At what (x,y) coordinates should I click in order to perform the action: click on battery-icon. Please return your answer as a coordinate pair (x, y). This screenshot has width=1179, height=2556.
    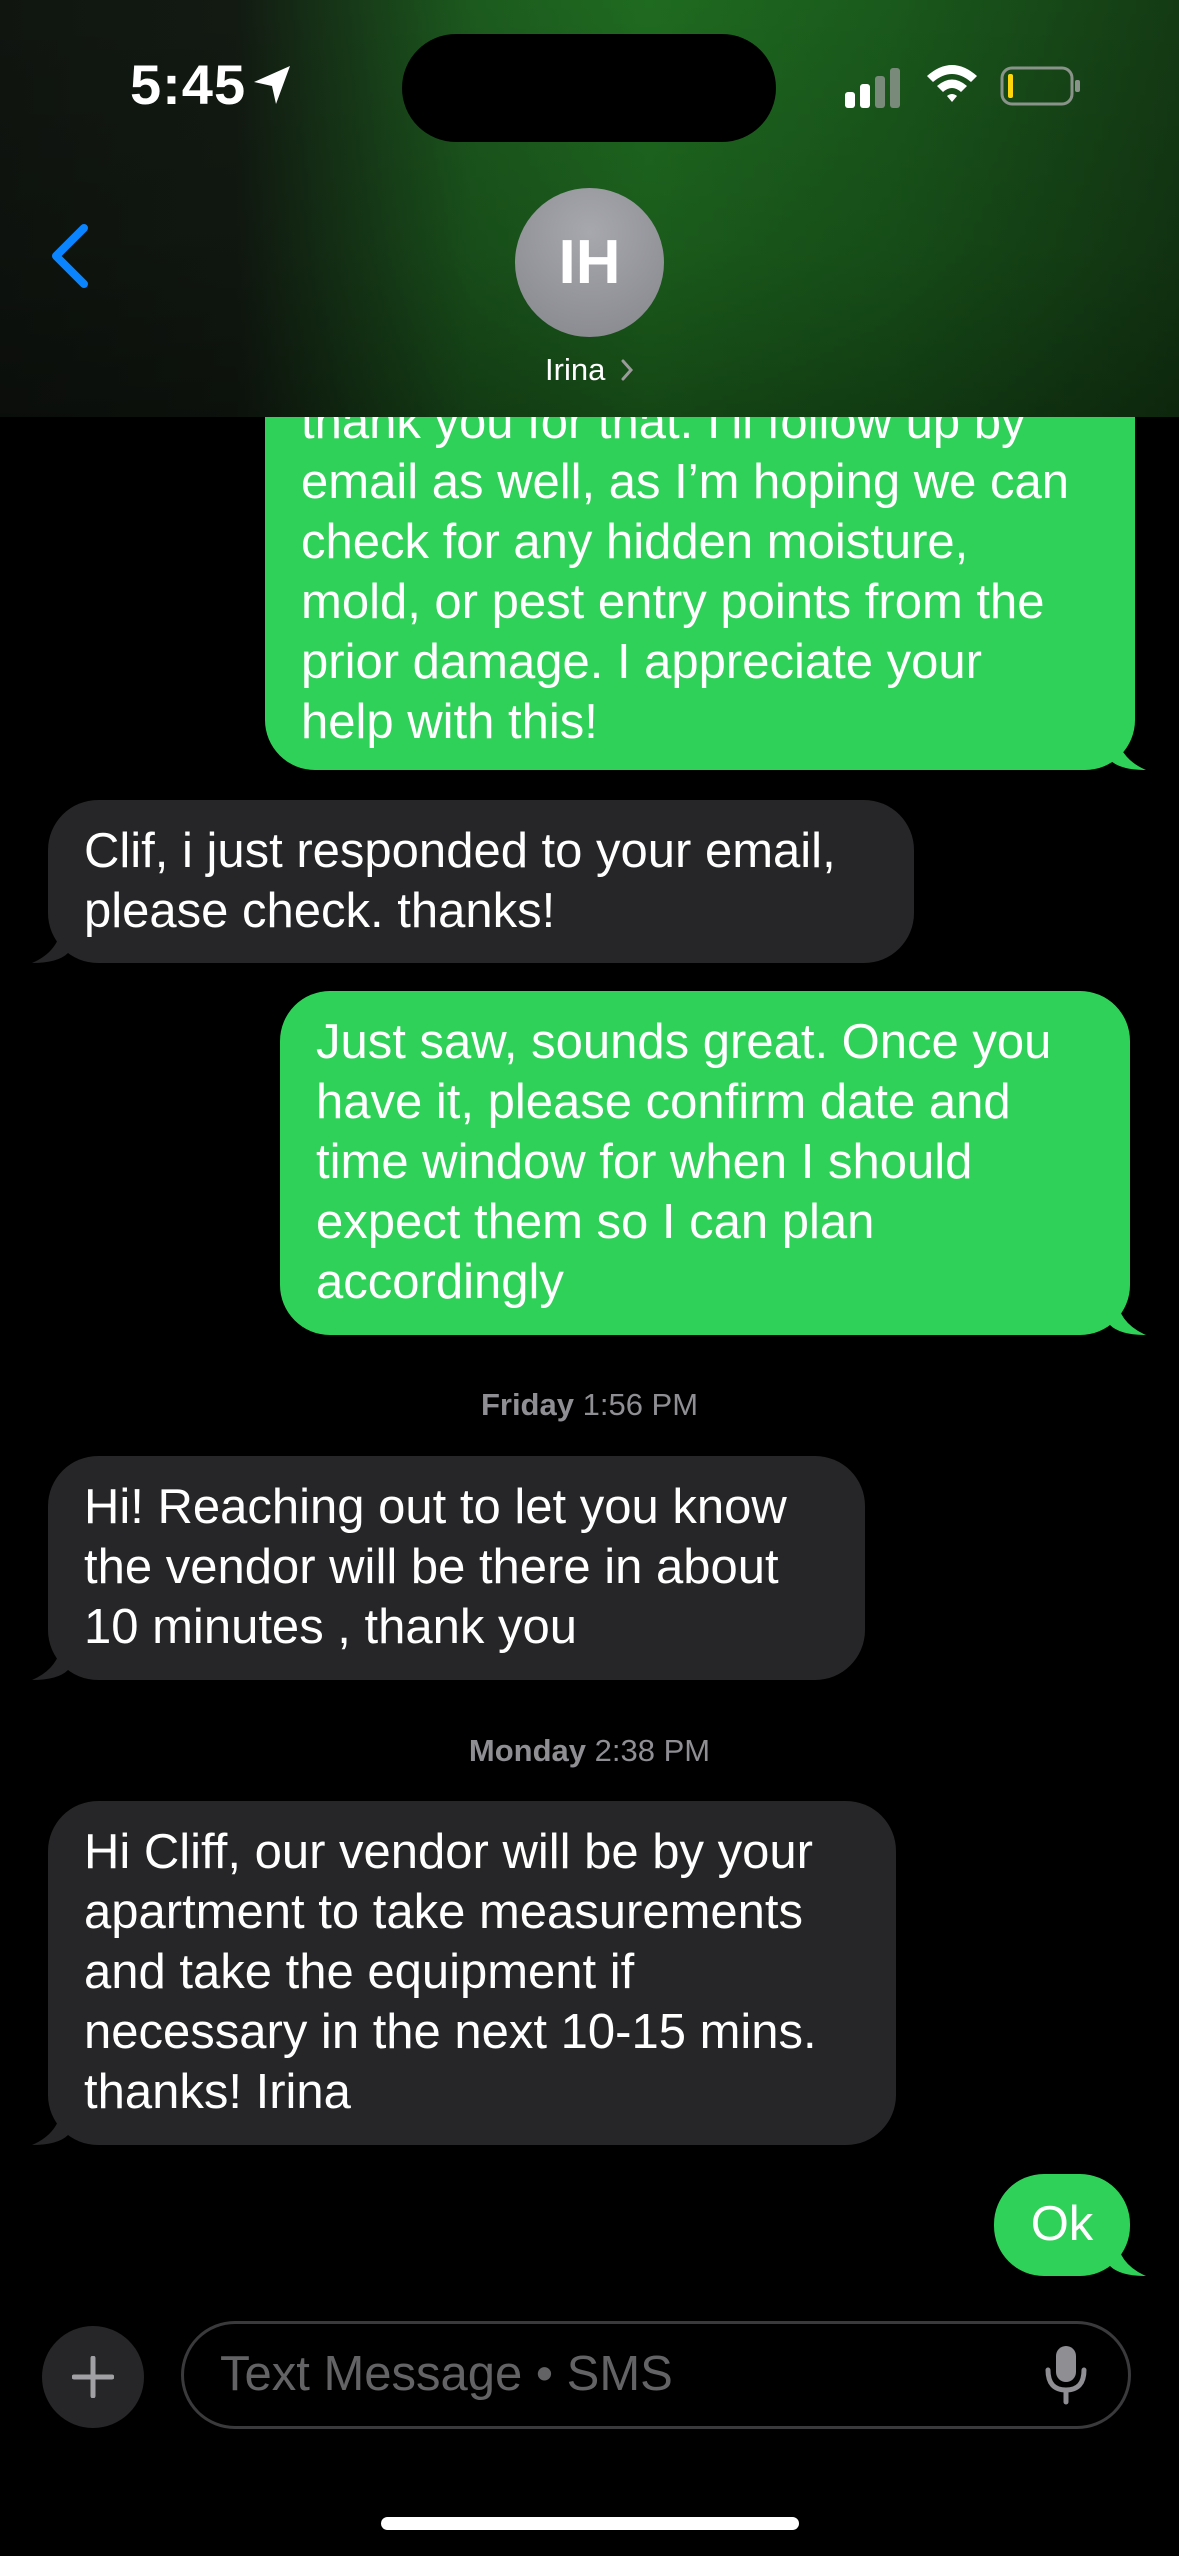
    Looking at the image, I should click on (1040, 86).